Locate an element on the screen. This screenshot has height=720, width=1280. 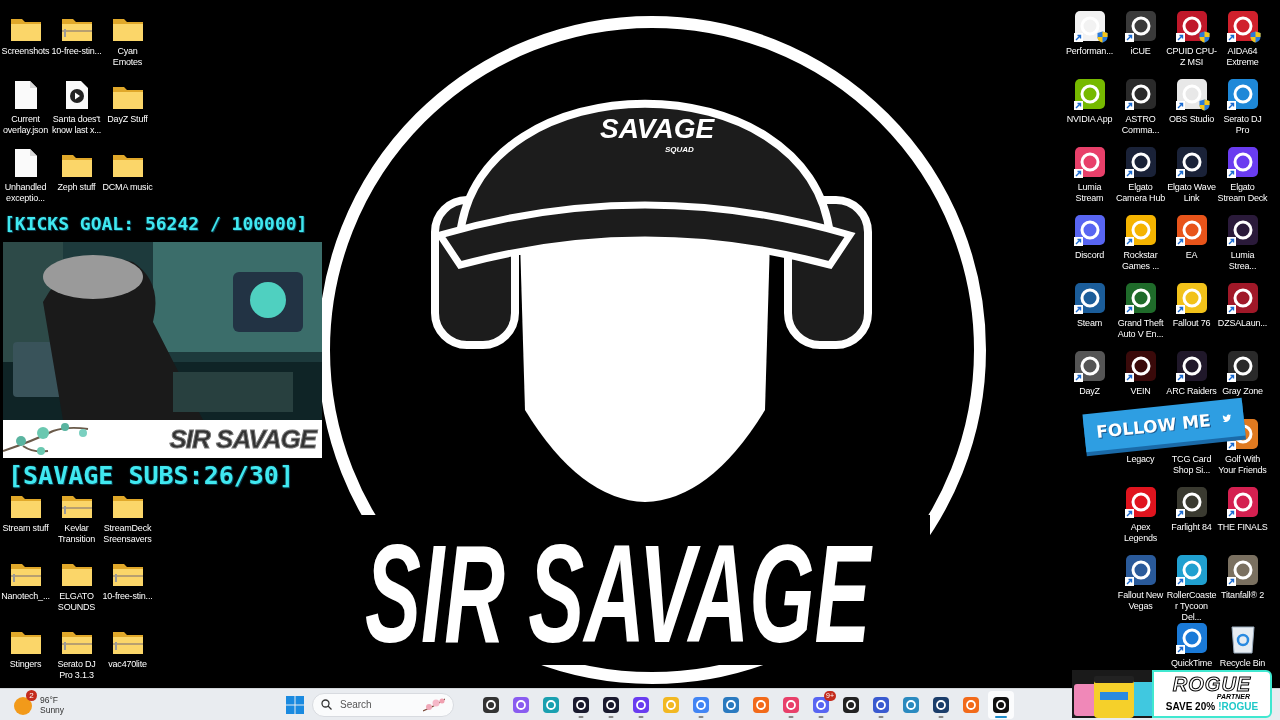
search-icon is located at coordinates (326, 704).